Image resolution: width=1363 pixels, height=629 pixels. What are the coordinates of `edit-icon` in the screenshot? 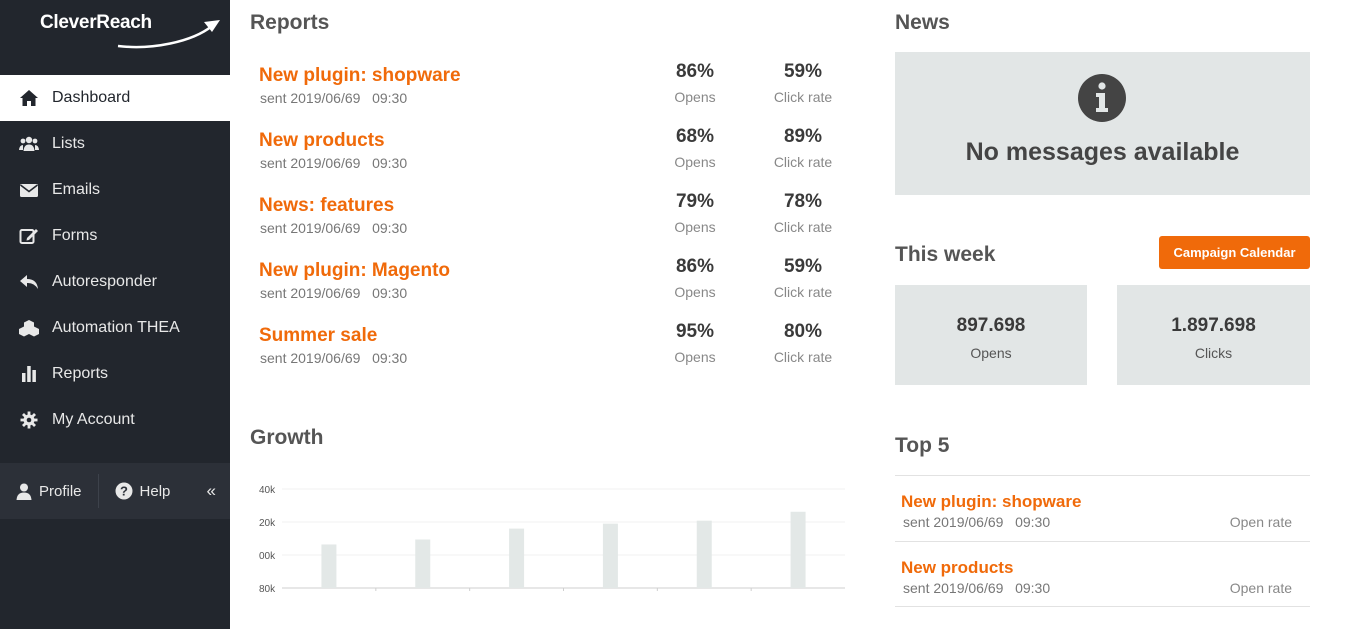 It's located at (29, 236).